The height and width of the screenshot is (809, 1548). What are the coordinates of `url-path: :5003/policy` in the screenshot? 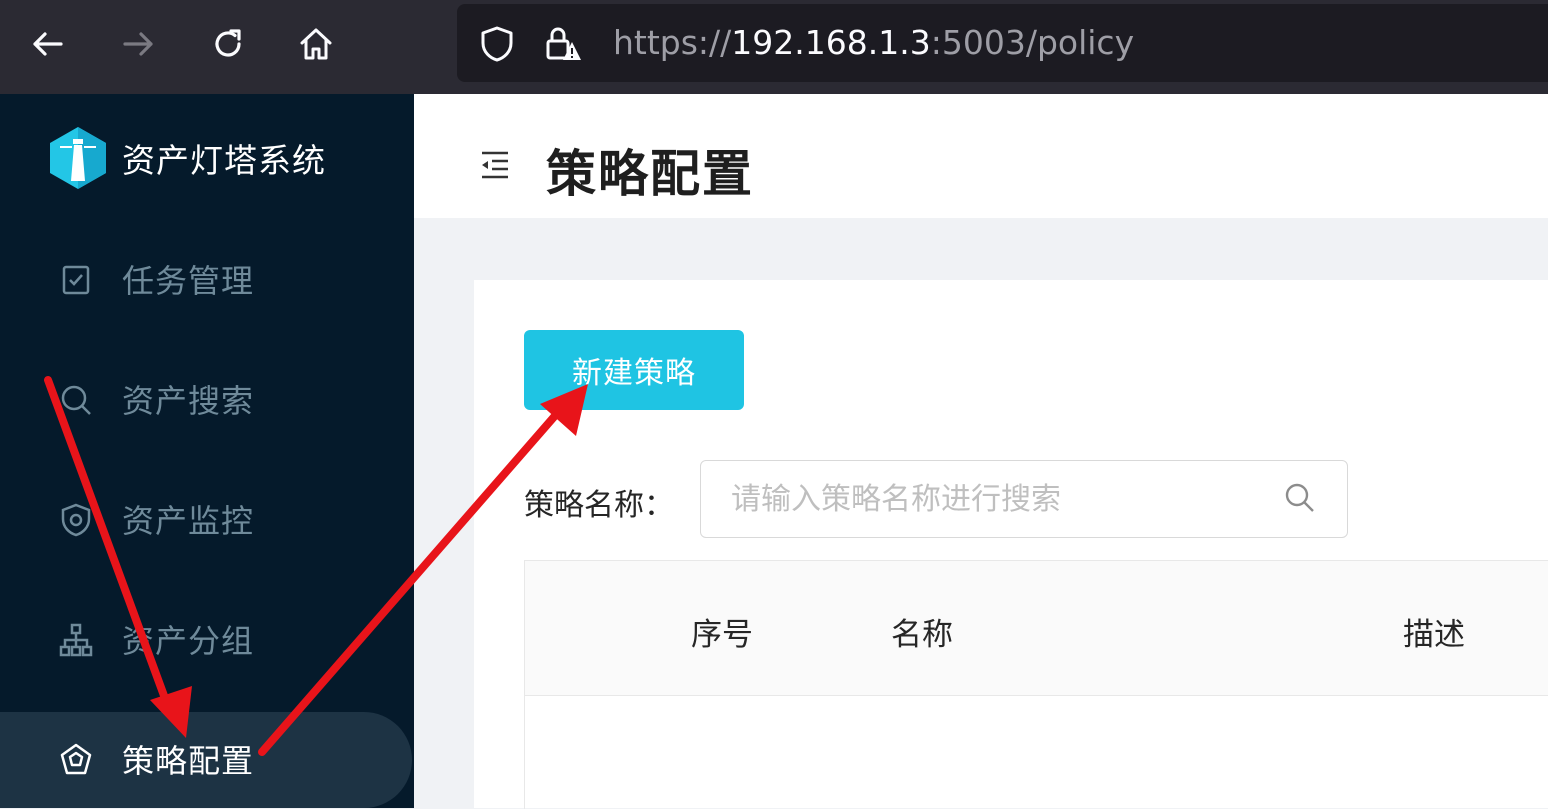 It's located at (1032, 42).